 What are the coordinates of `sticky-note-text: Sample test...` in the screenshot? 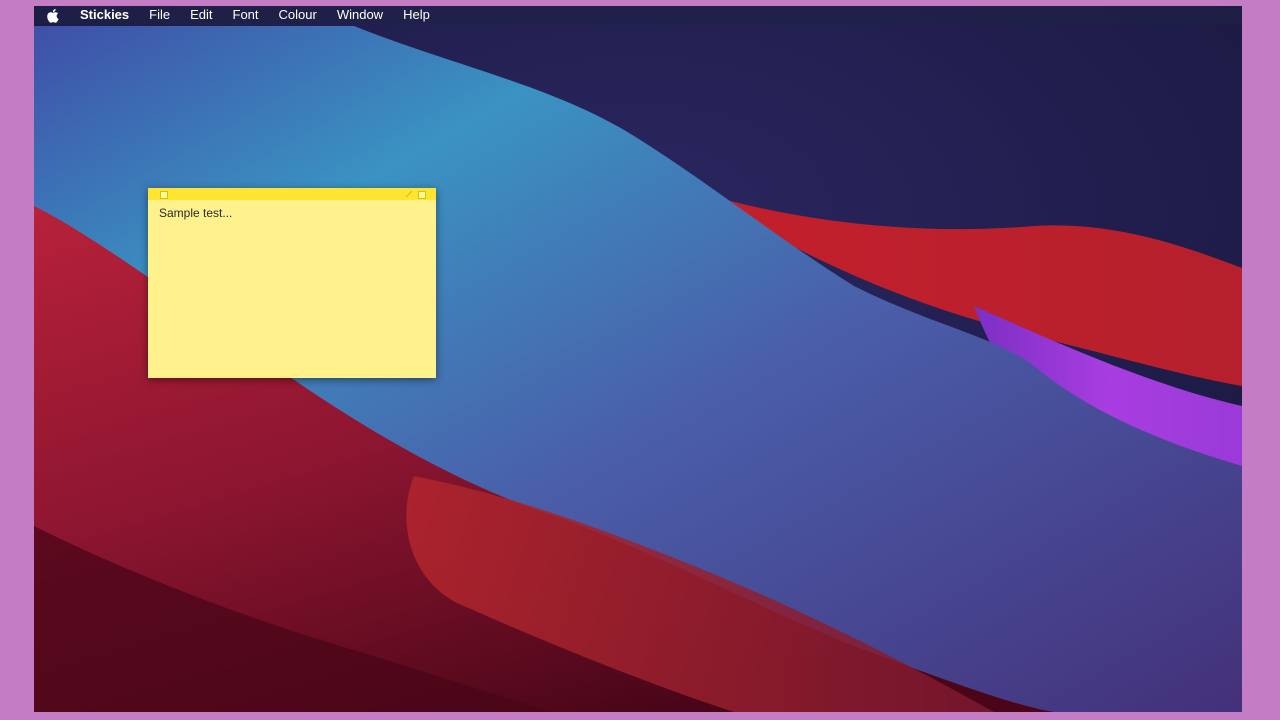 It's located at (195, 213).